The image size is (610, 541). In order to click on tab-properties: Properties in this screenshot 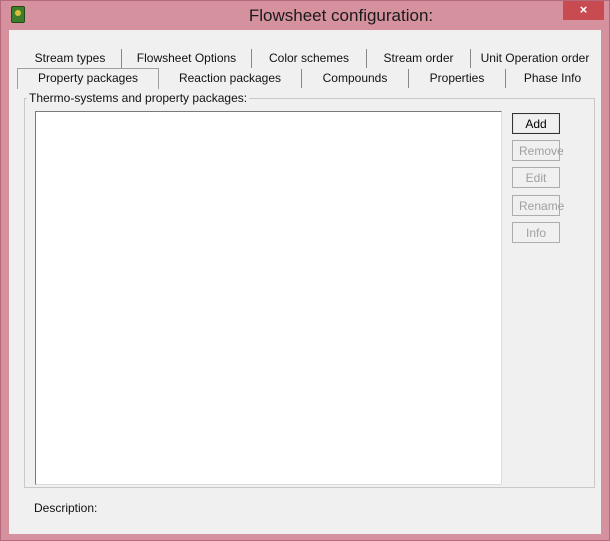, I will do `click(457, 78)`.